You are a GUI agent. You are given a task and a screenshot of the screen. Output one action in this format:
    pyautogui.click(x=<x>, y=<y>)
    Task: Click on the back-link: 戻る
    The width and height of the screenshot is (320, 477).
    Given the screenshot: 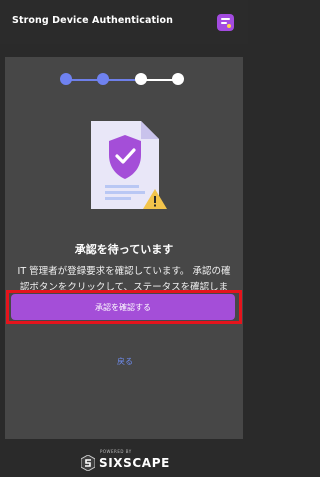 What is the action you would take?
    pyautogui.click(x=125, y=361)
    